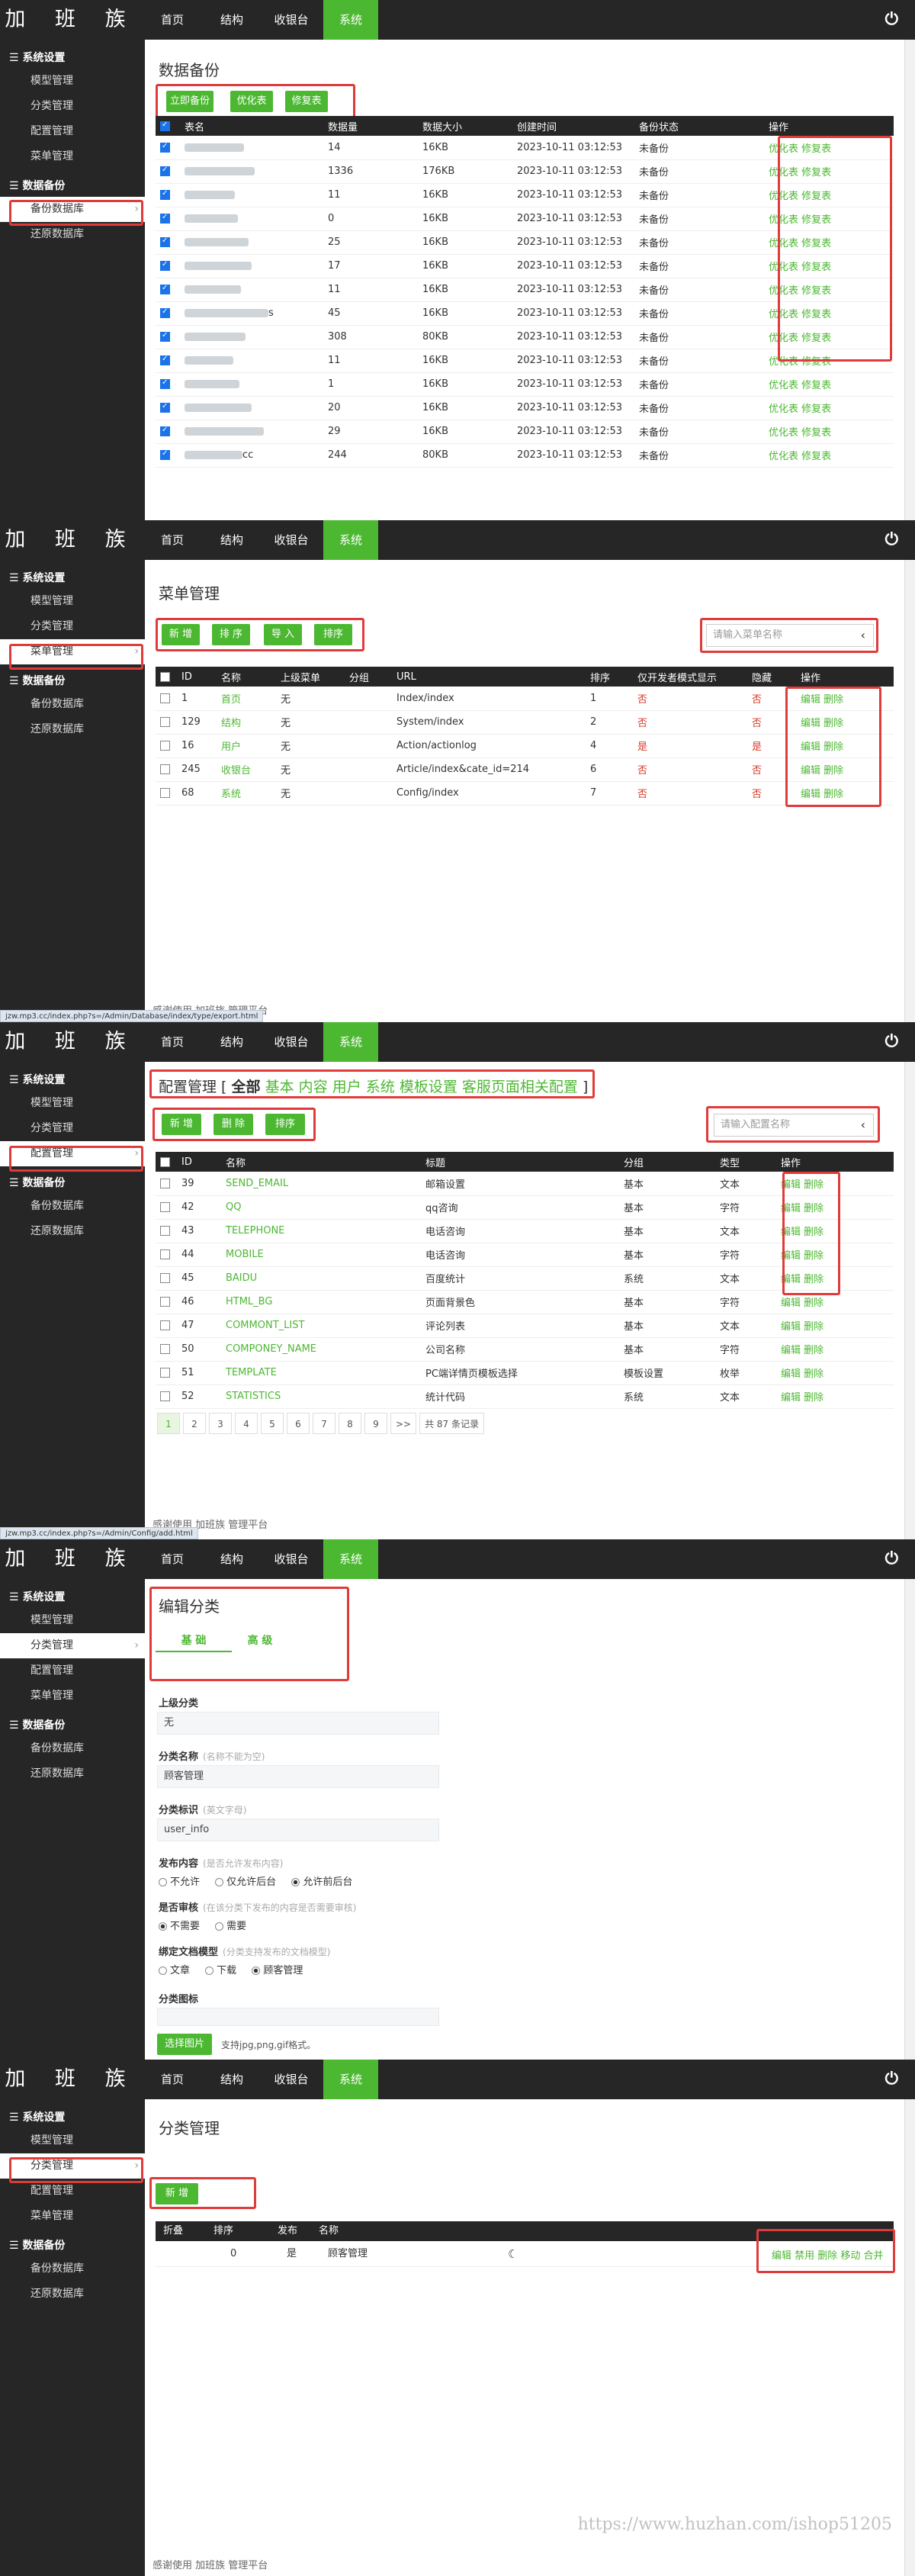 The image size is (915, 2576). What do you see at coordinates (220, 1971) in the screenshot?
I see `model-check-download: 下载` at bounding box center [220, 1971].